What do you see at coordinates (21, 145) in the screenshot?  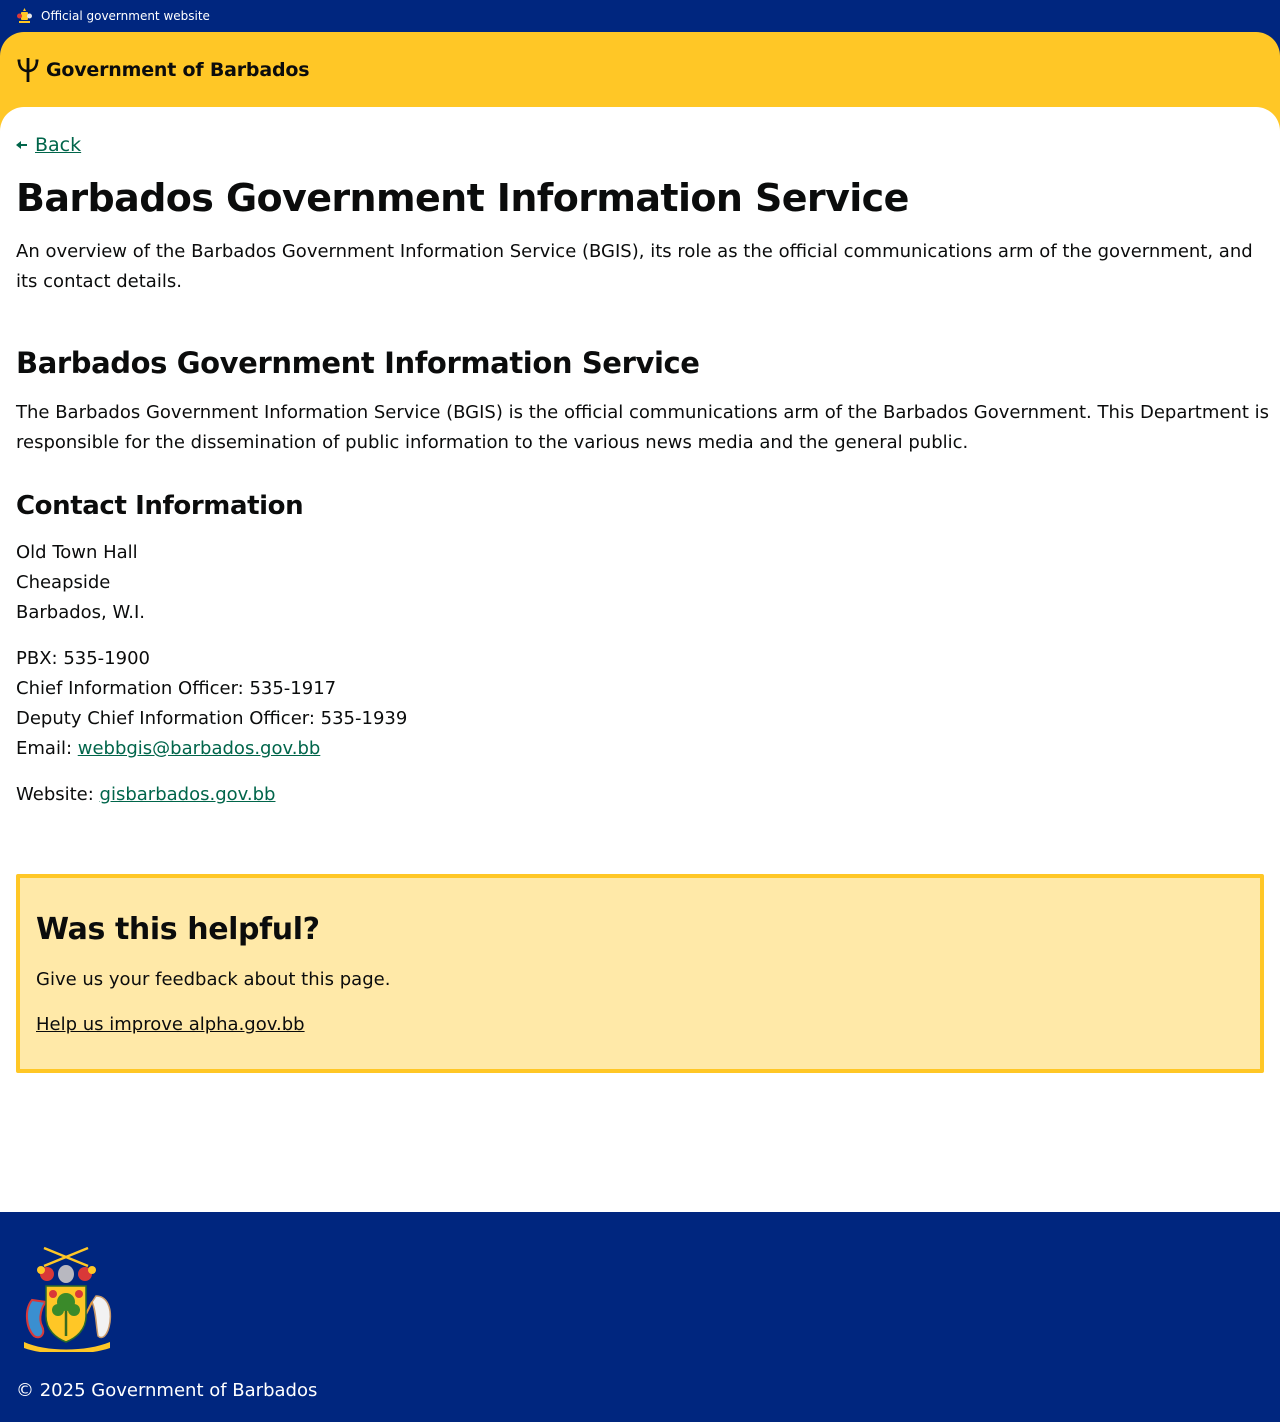 I see `arrow-left-icon` at bounding box center [21, 145].